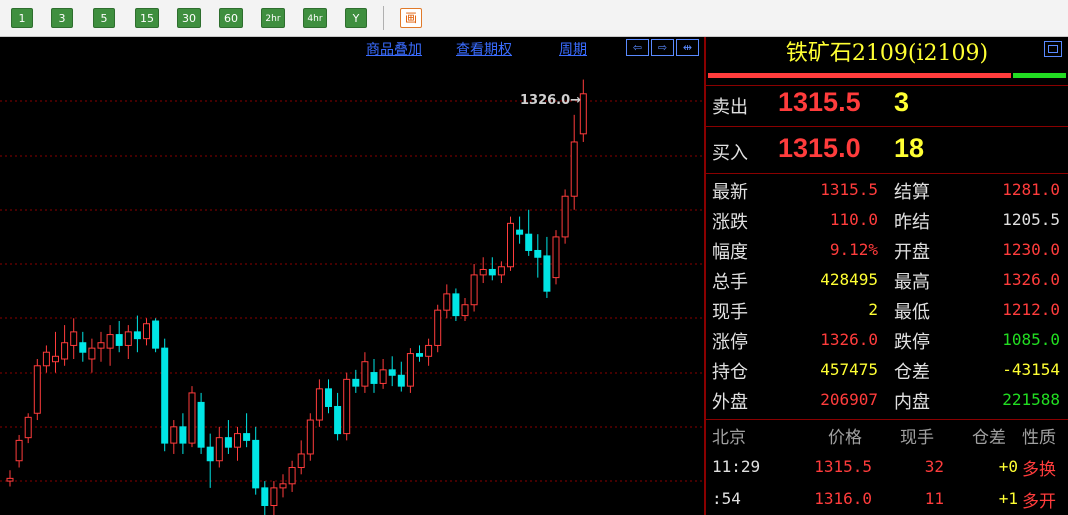  What do you see at coordinates (231, 18) in the screenshot?
I see `period-60min-button: 60` at bounding box center [231, 18].